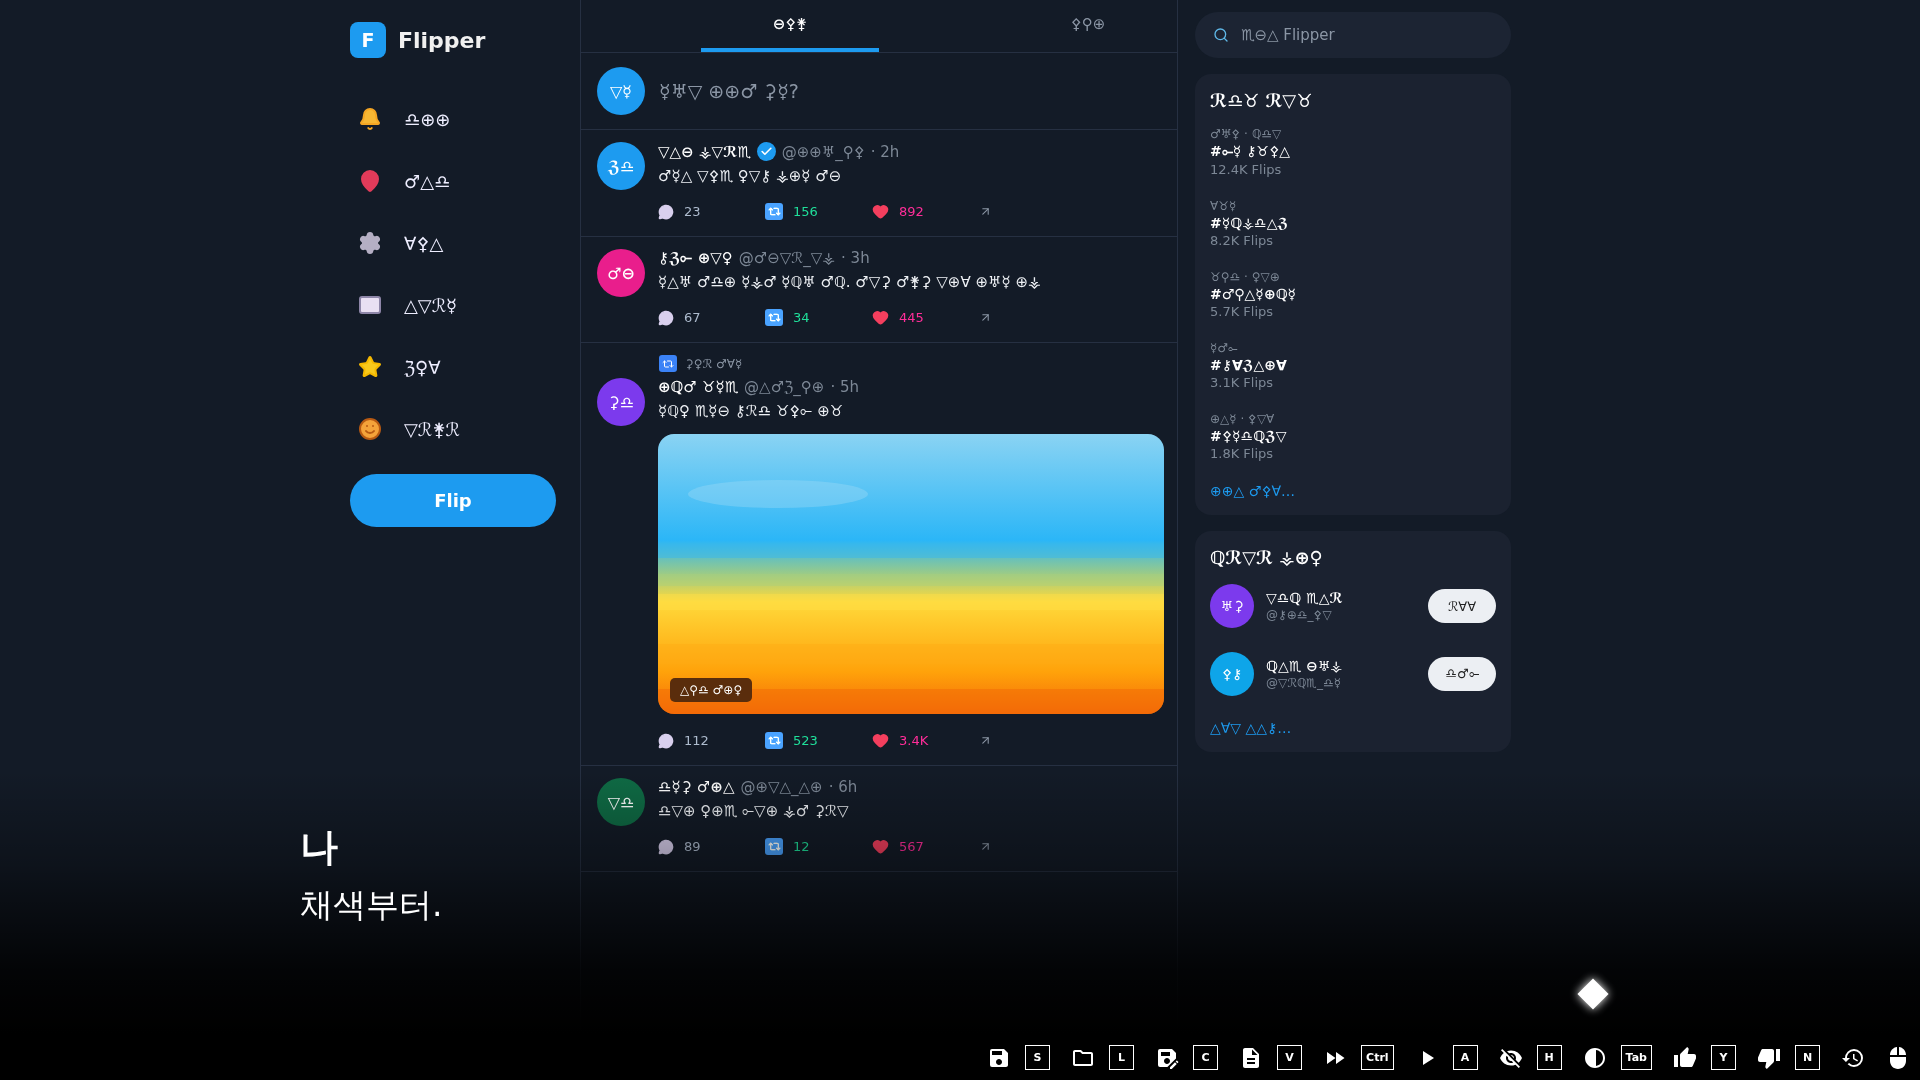 The width and height of the screenshot is (1920, 1080). What do you see at coordinates (1353, 294) in the screenshot?
I see `trend-tag: #♂⚲△☿⊕ℚ☿` at bounding box center [1353, 294].